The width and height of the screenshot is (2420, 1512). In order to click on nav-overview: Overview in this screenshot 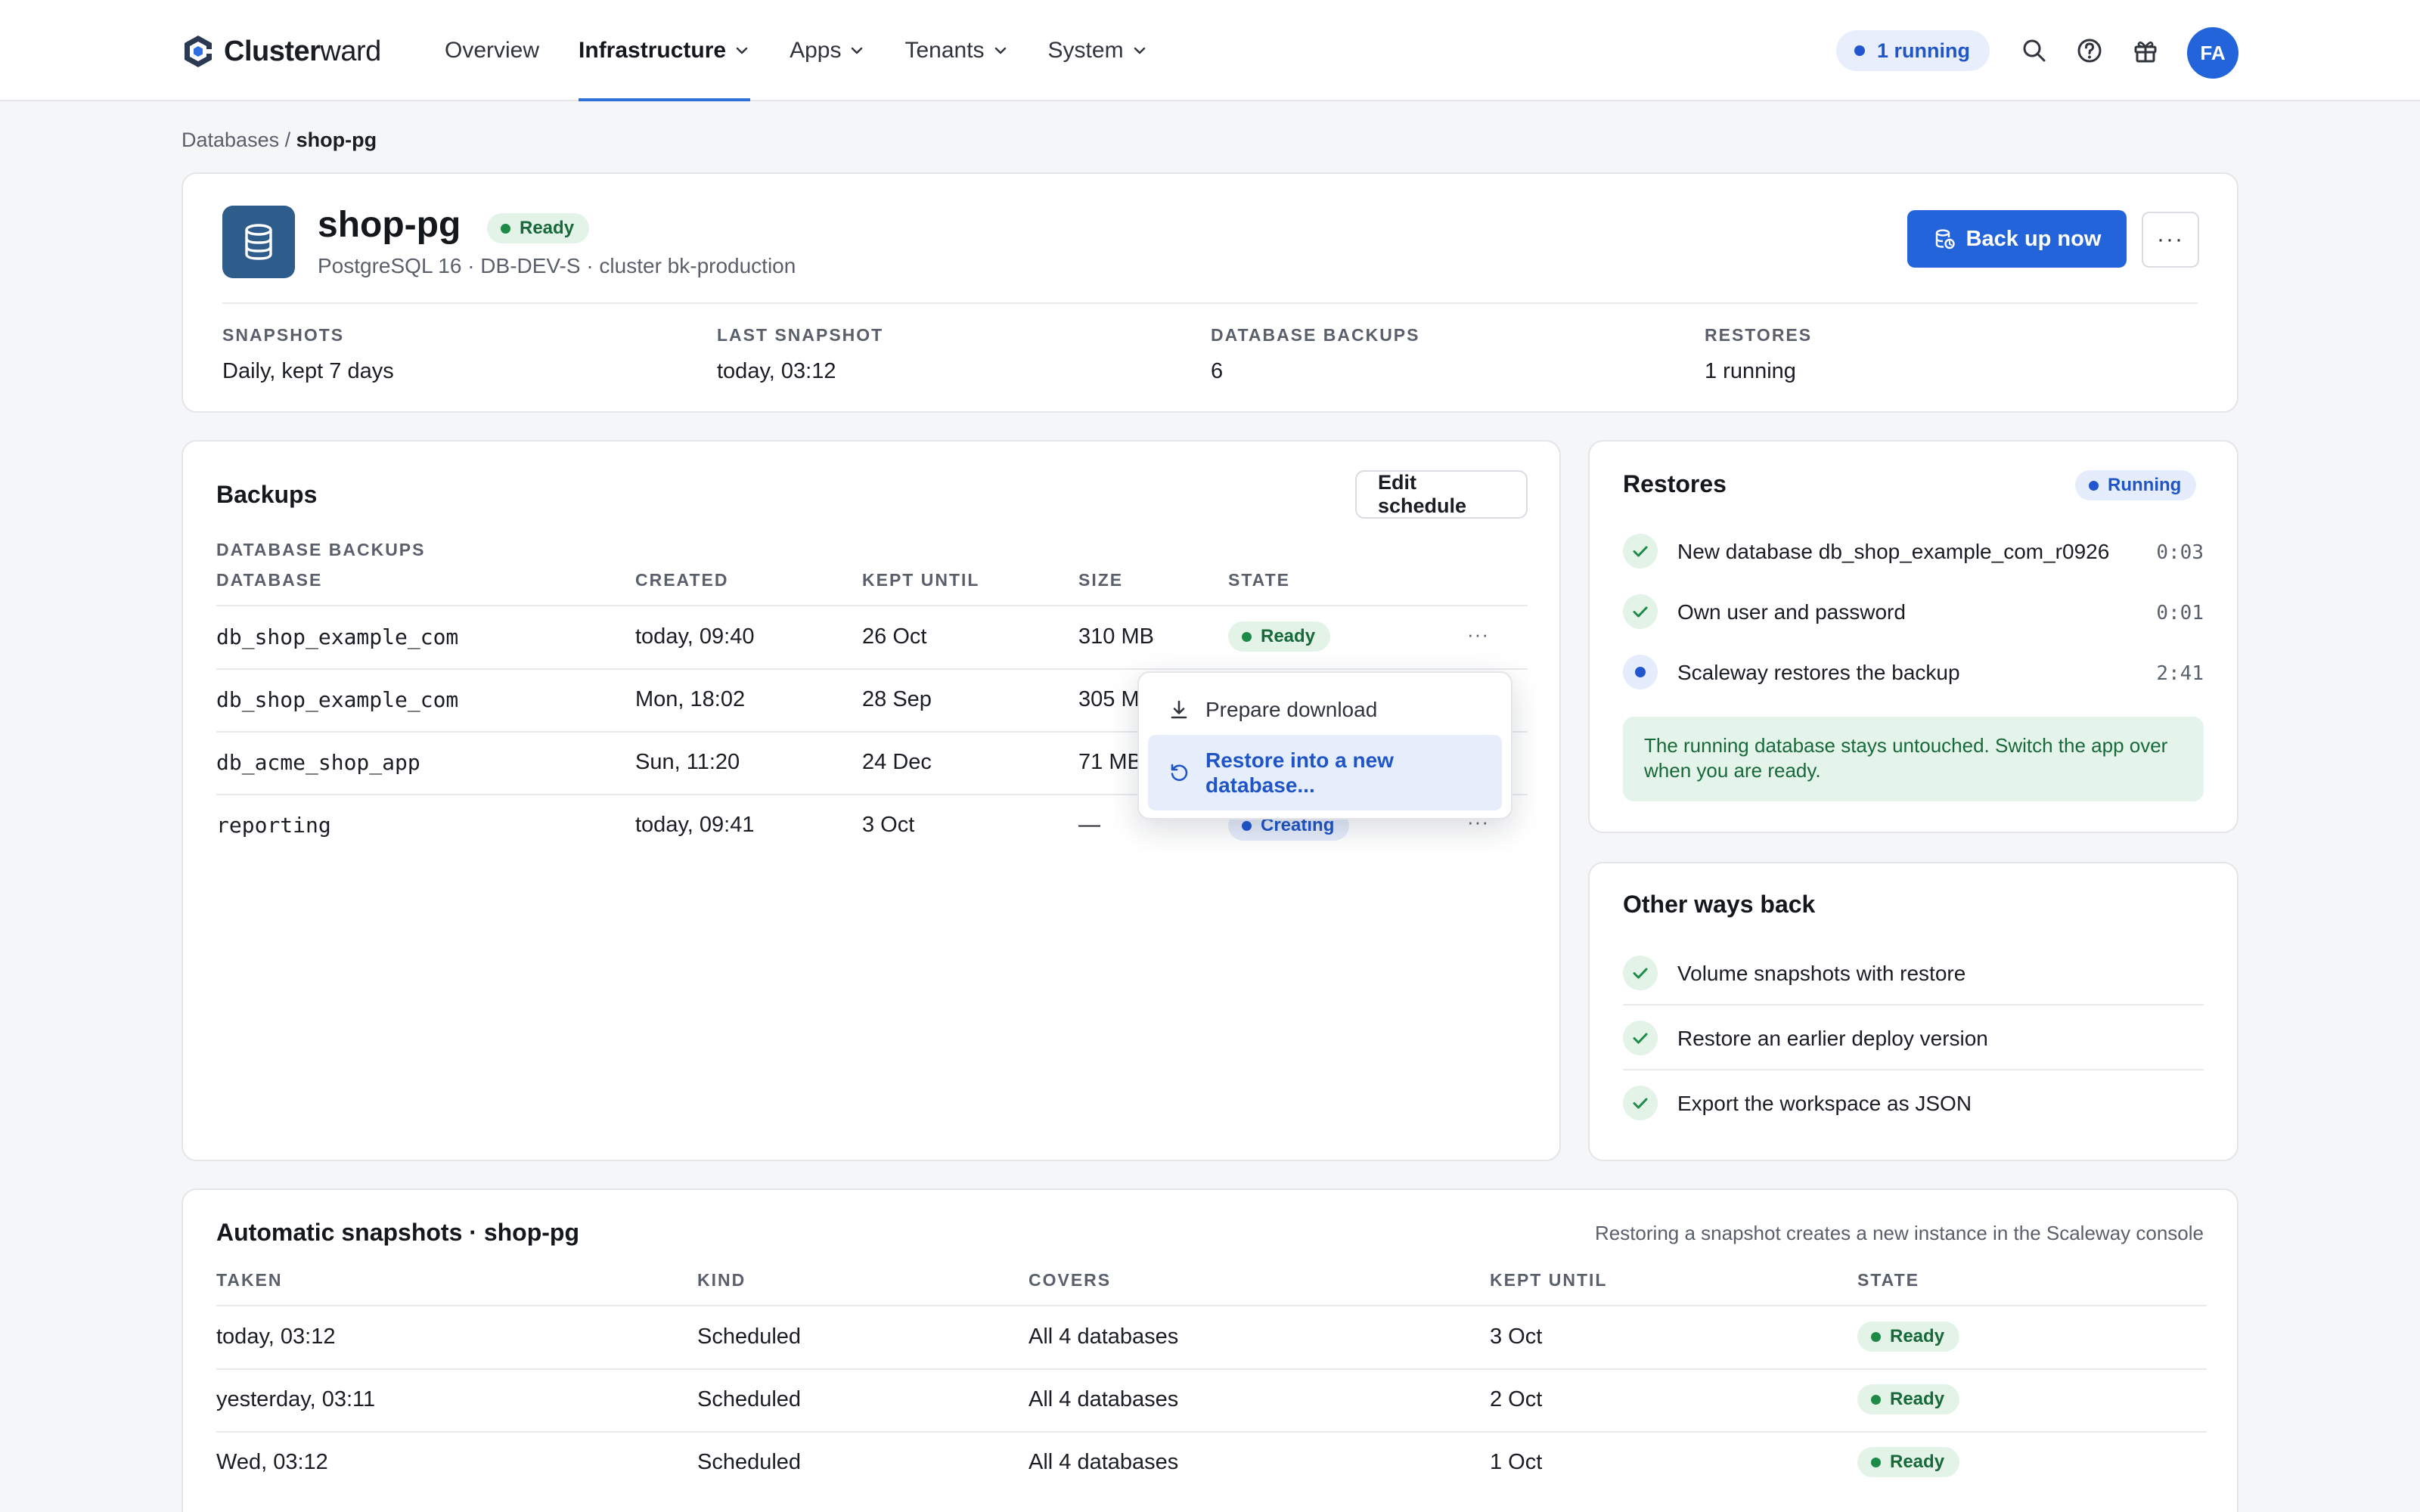, I will do `click(492, 50)`.